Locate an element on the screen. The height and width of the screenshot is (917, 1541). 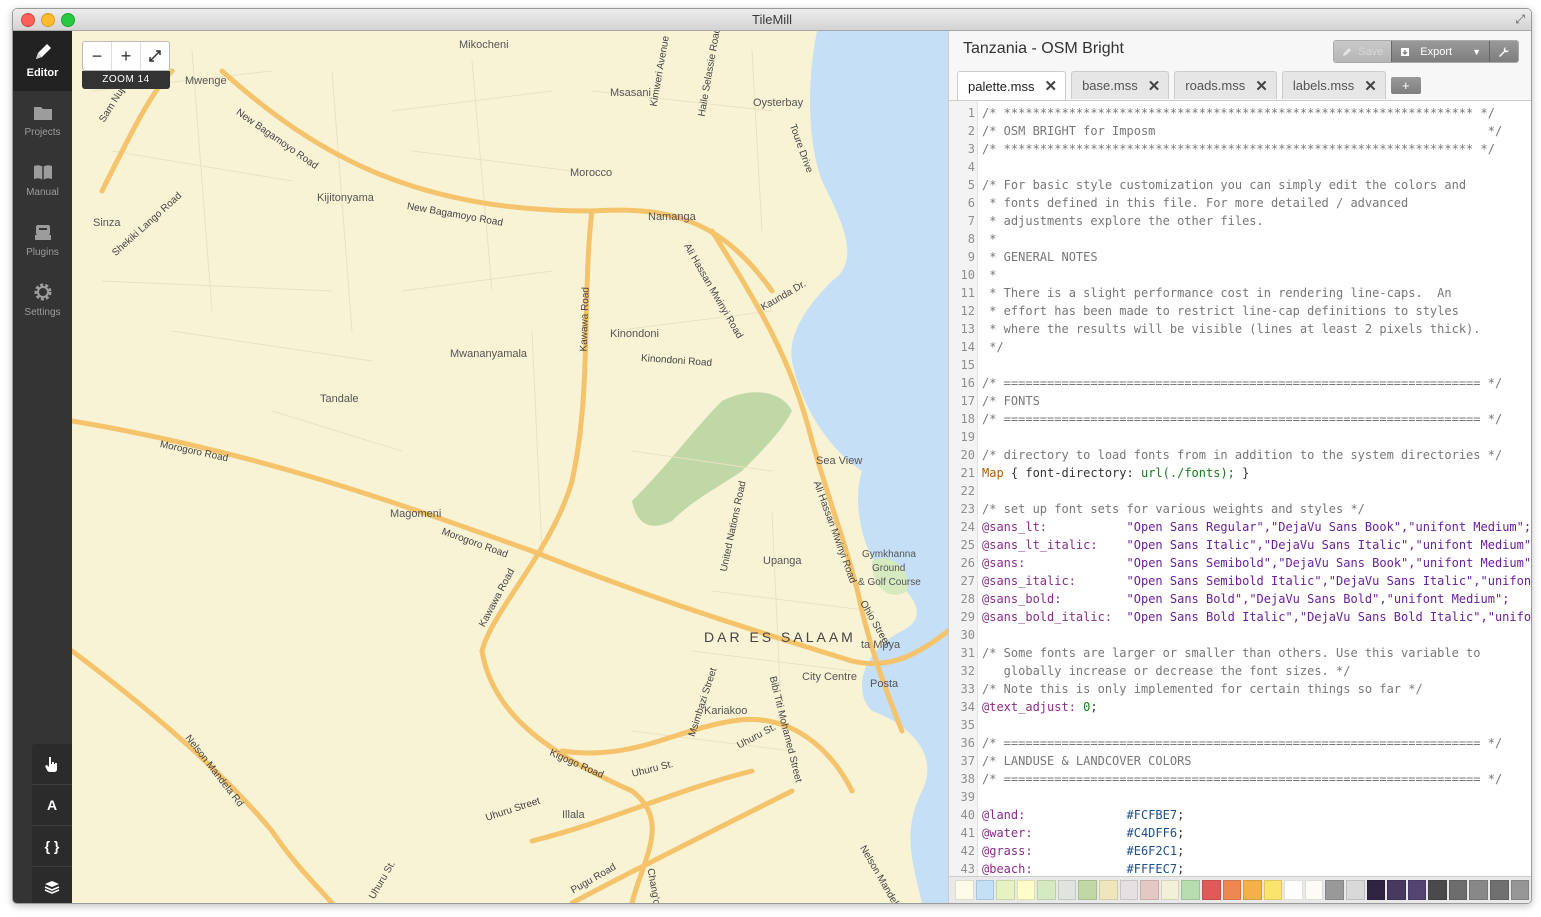
sidebar-item-manual: Manual is located at coordinates (42, 181).